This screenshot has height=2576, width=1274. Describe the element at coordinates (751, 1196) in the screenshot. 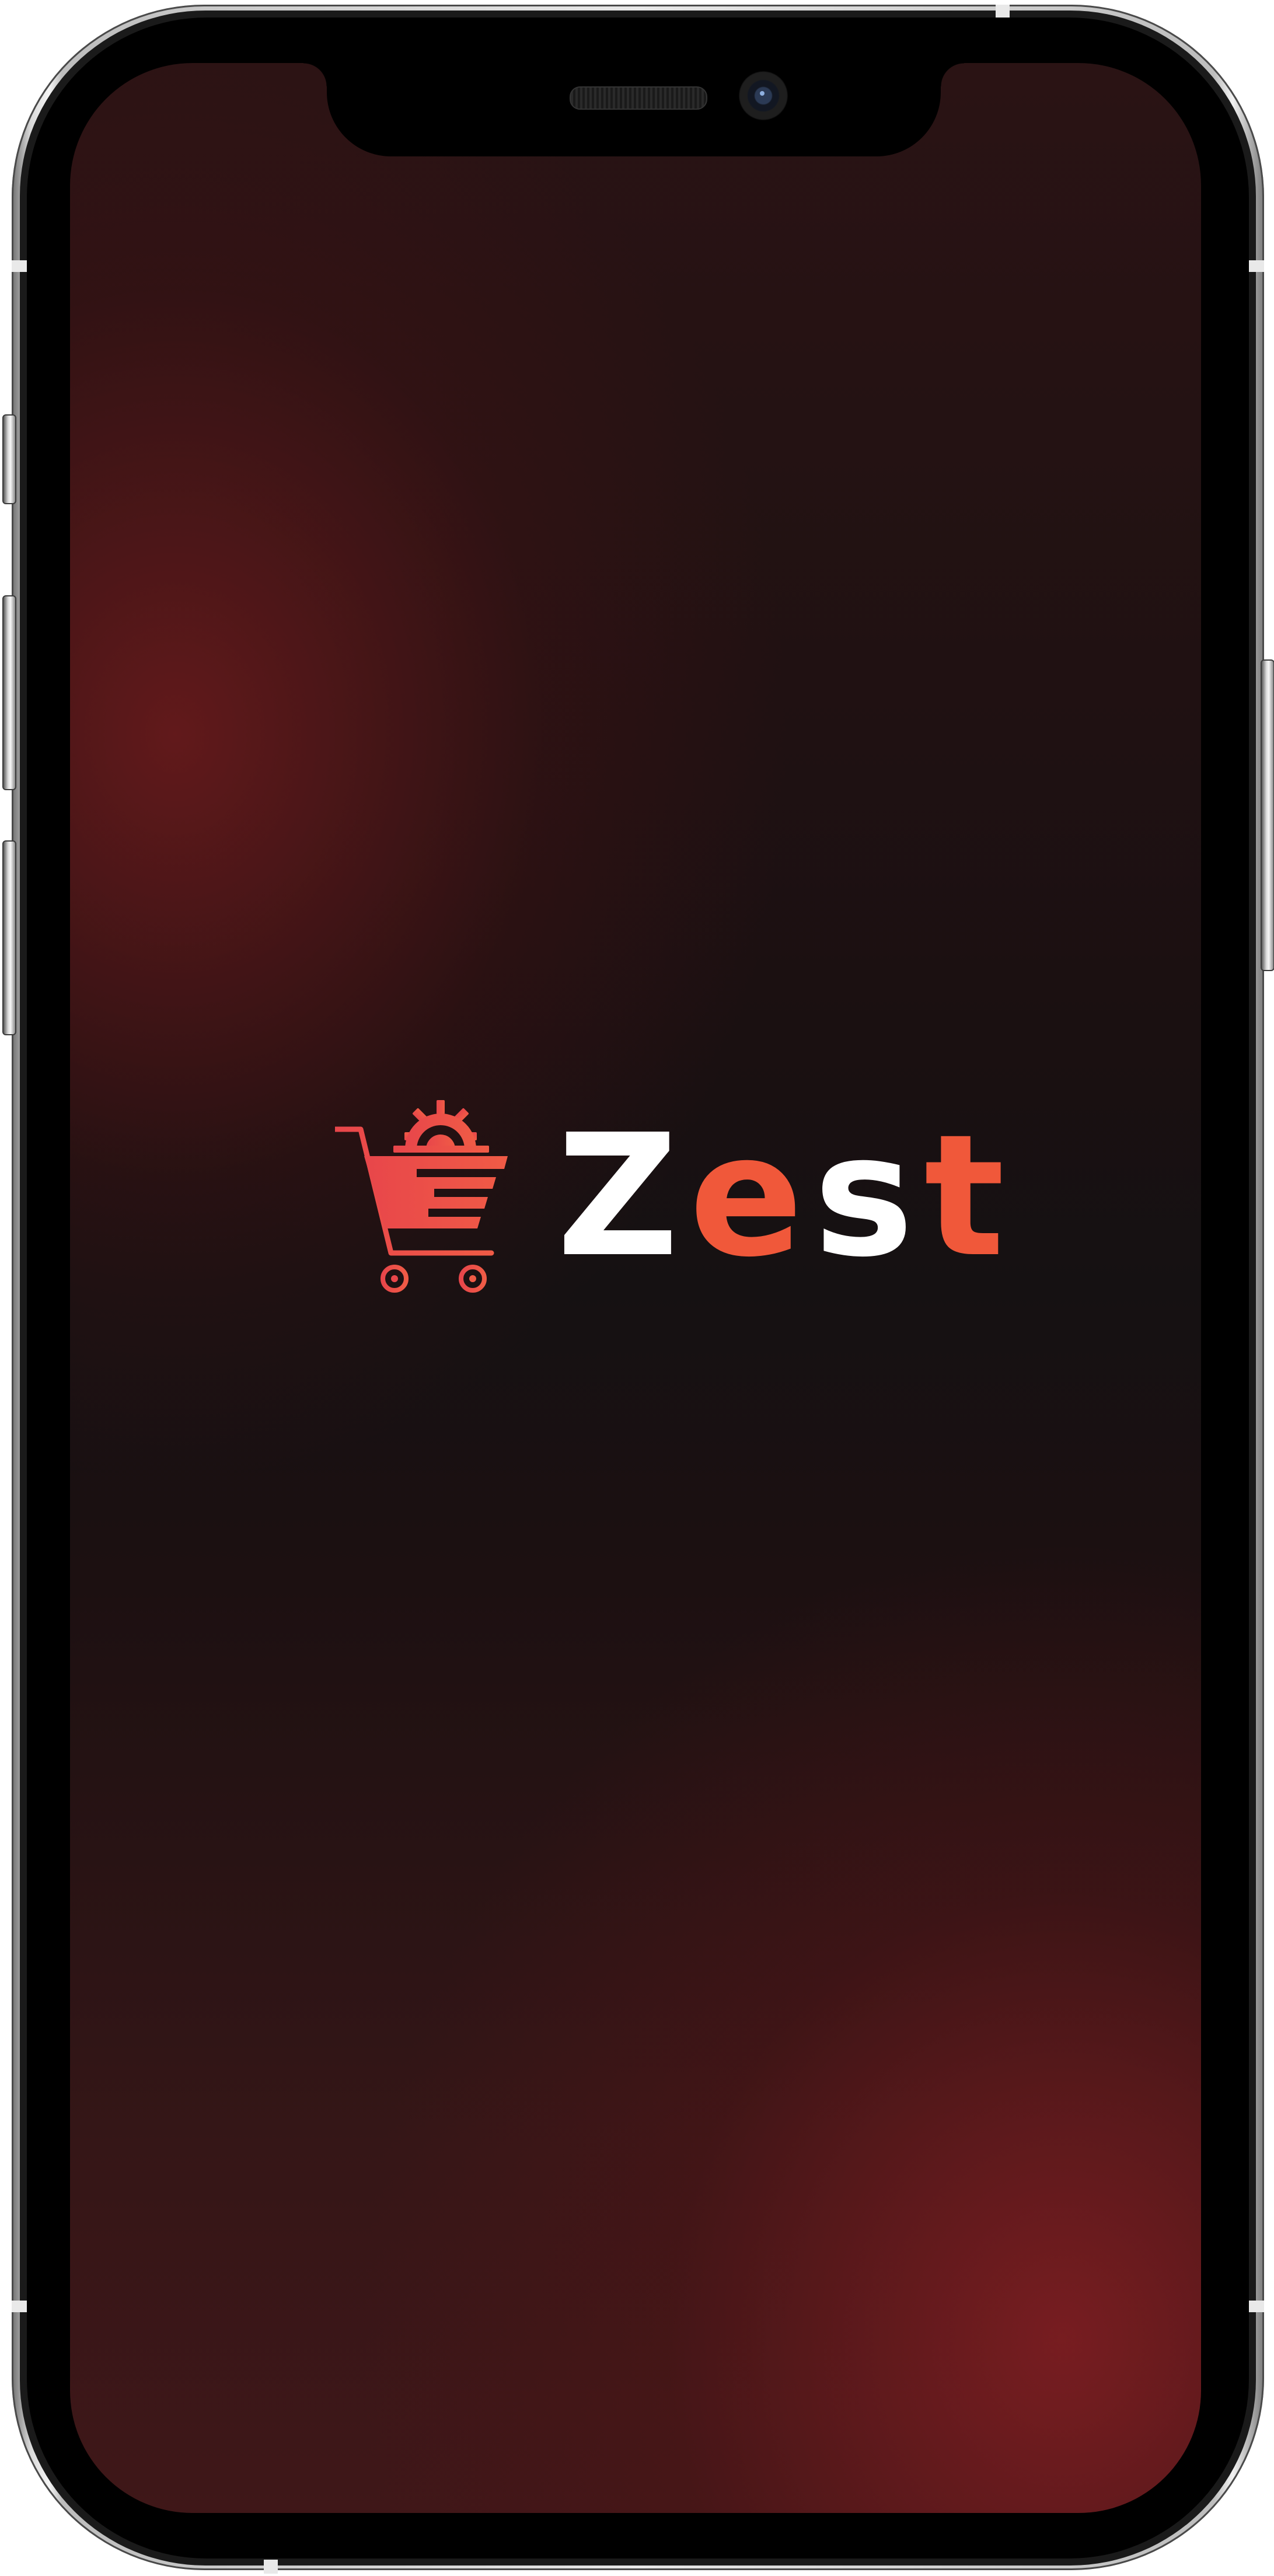

I see `app-name-letter: e` at that location.